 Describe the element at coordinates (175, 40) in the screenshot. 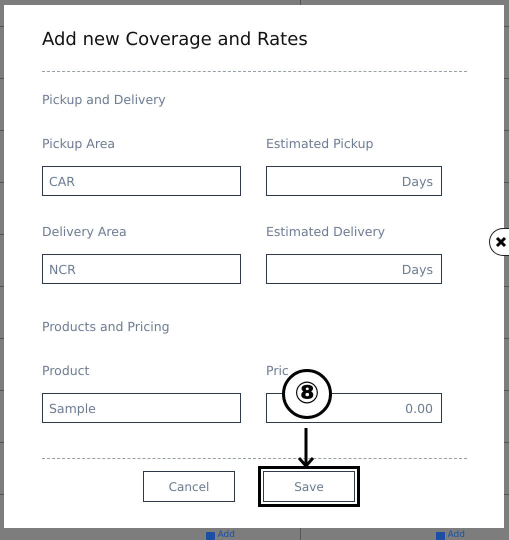

I see `dialog-title: Add new Coverage and Rates` at that location.